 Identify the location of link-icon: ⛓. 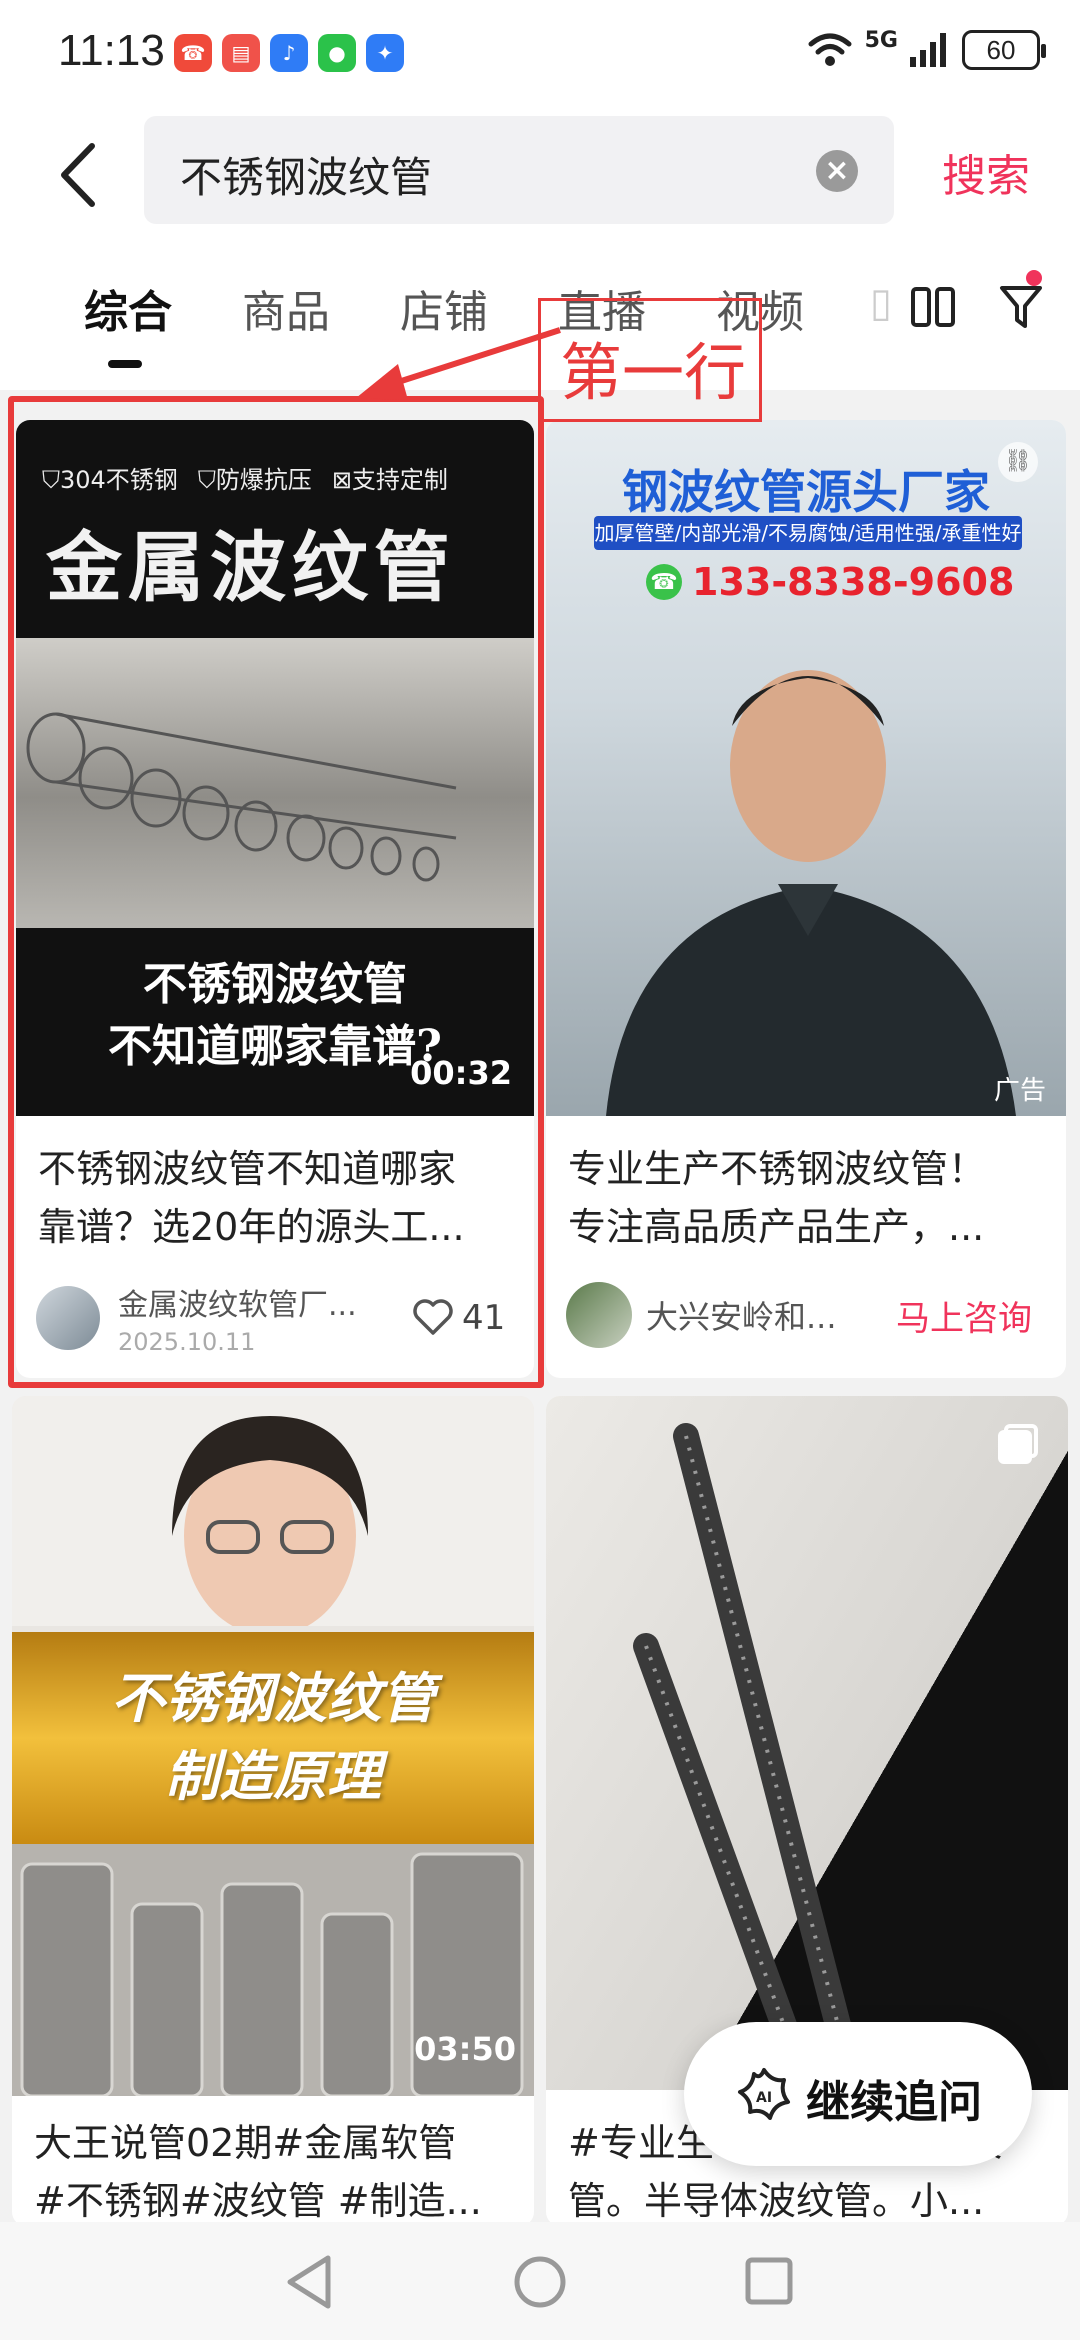
(1018, 462).